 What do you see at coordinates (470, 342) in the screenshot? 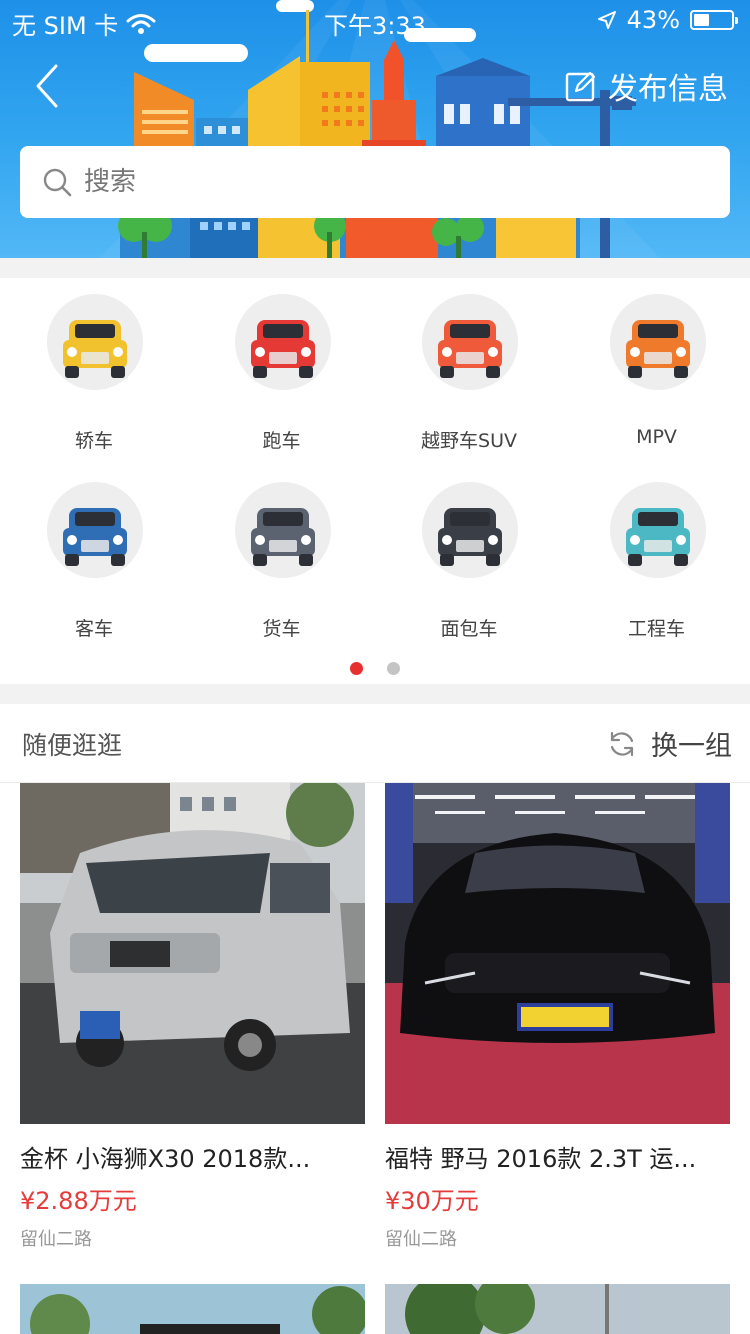
I see `suv-offroad-icon` at bounding box center [470, 342].